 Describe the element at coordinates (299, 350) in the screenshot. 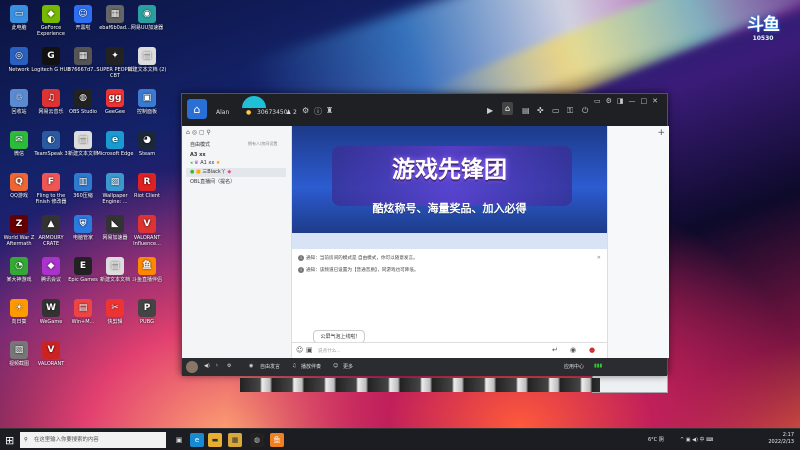

I see `emoji-icon: ☺` at that location.